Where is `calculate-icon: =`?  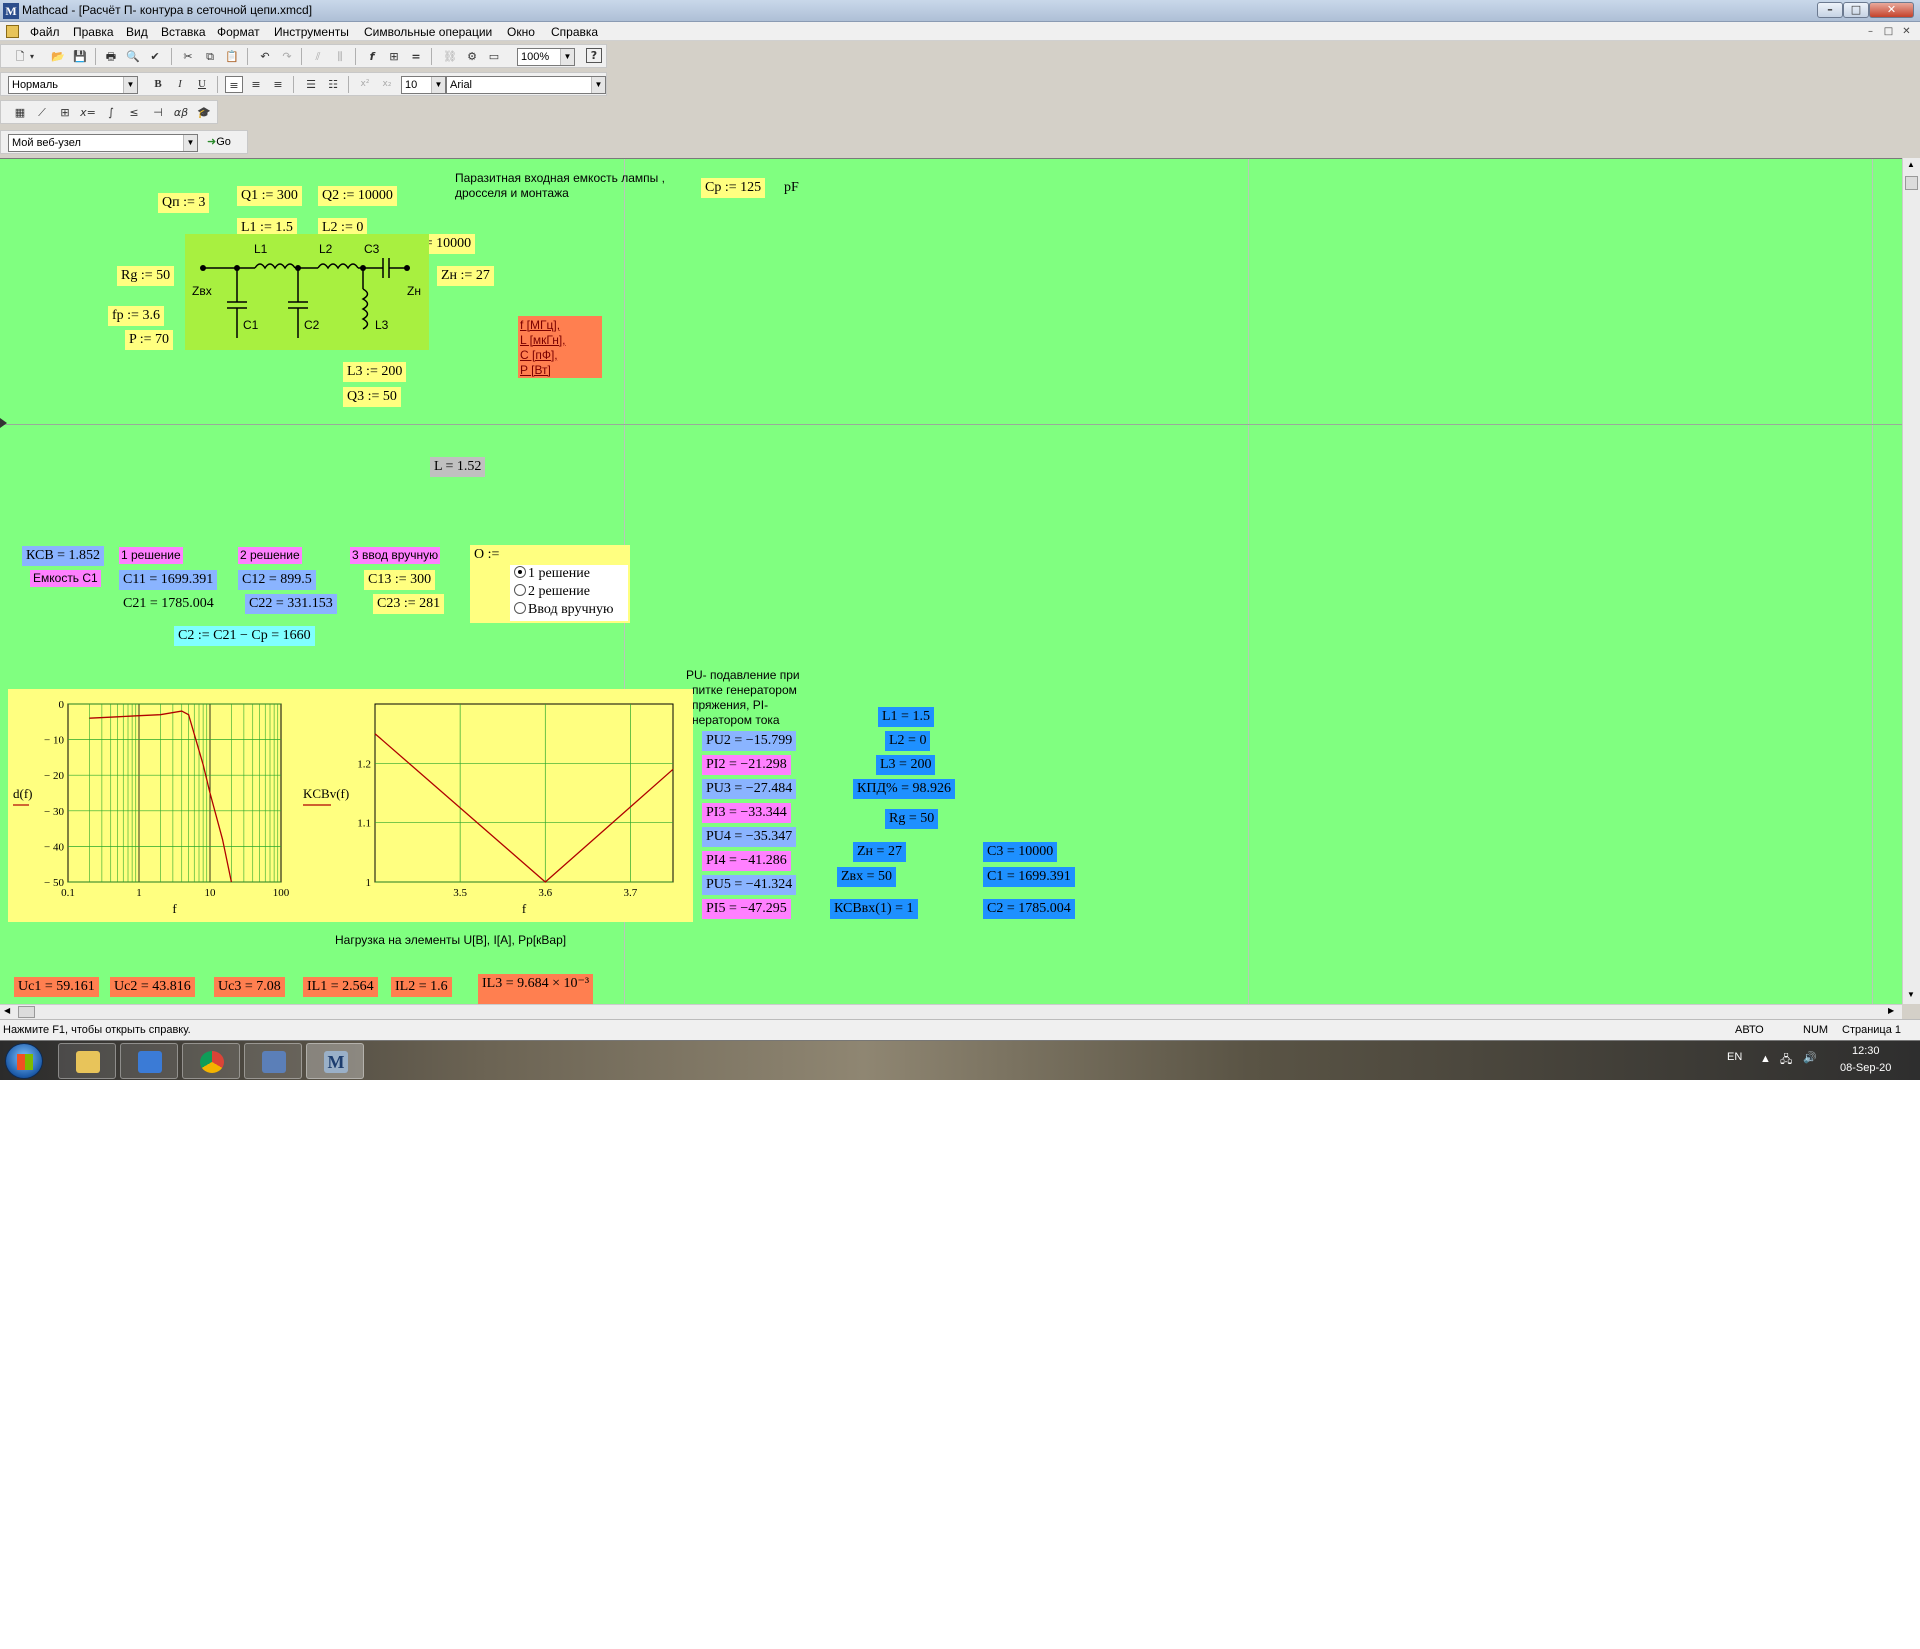
calculate-icon: = is located at coordinates (416, 56).